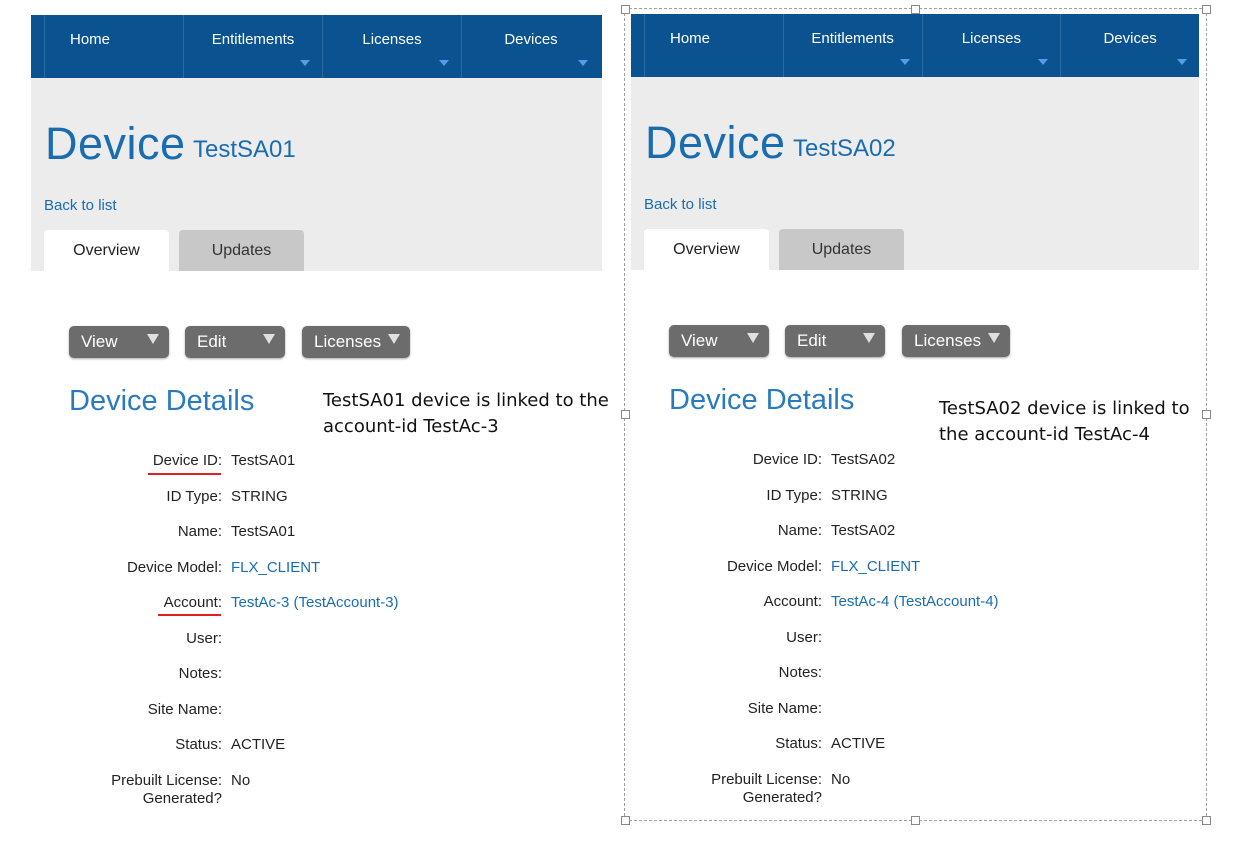  What do you see at coordinates (531, 46) in the screenshot?
I see `nav-devices: Devices` at bounding box center [531, 46].